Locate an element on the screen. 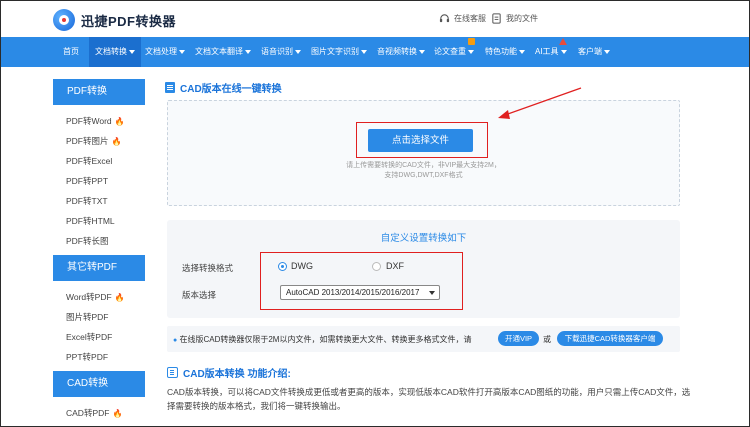  document-icon is located at coordinates (170, 87).